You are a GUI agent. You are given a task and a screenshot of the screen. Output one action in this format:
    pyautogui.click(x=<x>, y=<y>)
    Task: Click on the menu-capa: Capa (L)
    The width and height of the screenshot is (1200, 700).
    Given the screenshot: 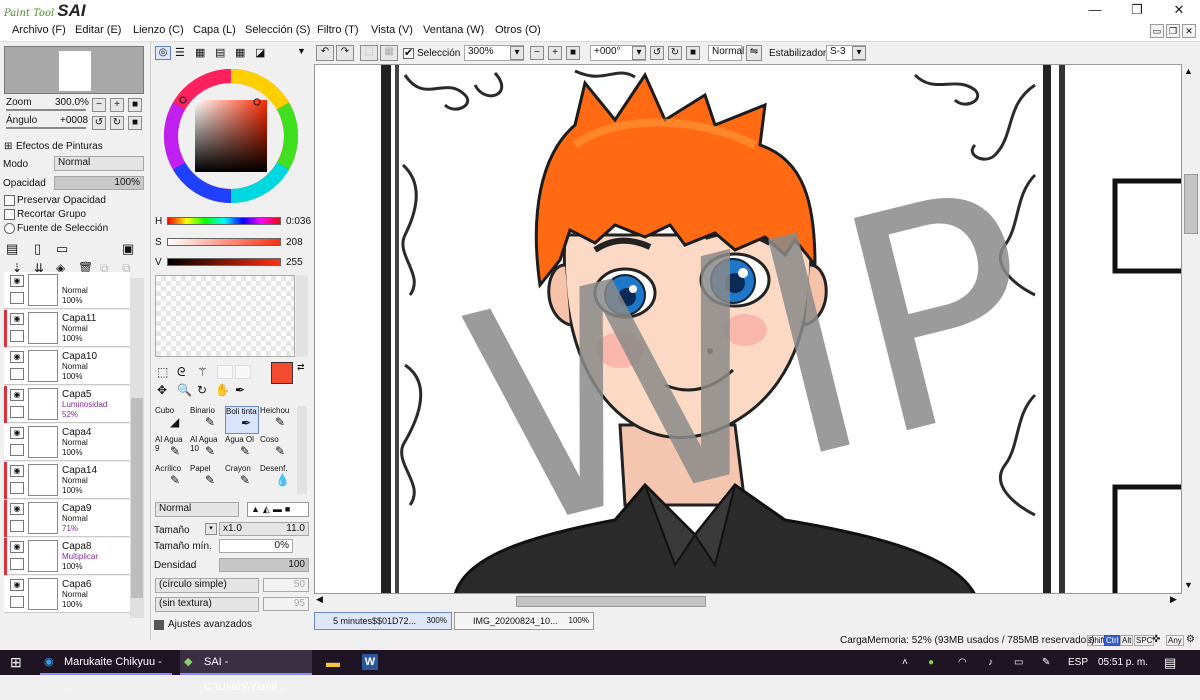 What is the action you would take?
    pyautogui.click(x=214, y=30)
    